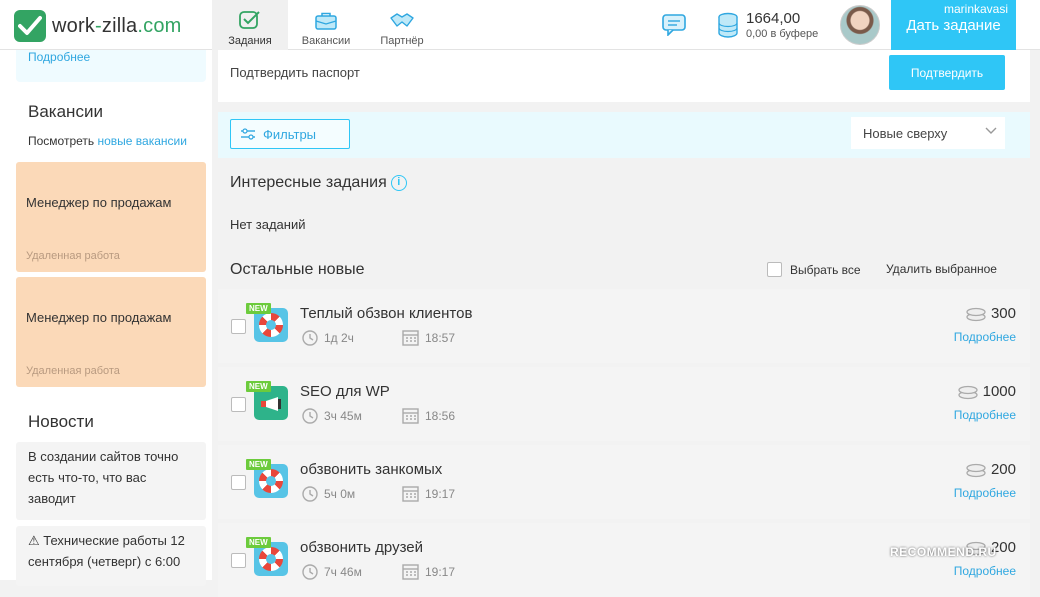  Describe the element at coordinates (59, 57) in the screenshot. I see `sidebar-more-link: Подробнее` at that location.